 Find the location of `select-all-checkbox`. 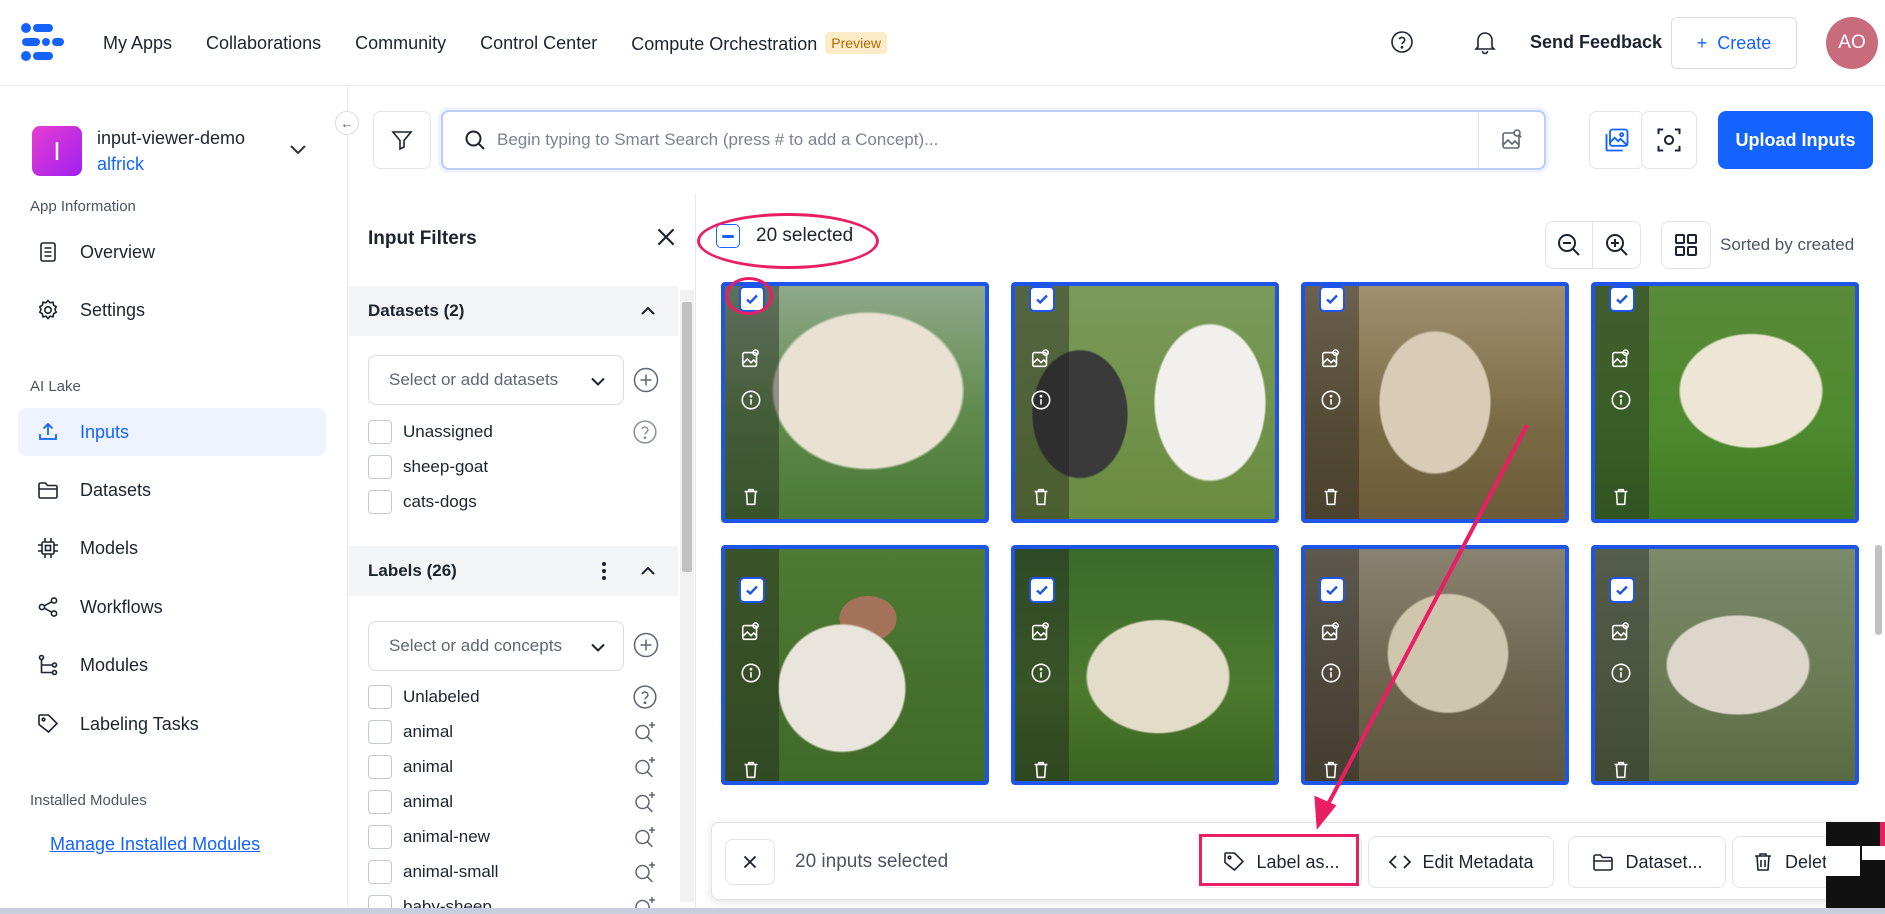

select-all-checkbox is located at coordinates (728, 236).